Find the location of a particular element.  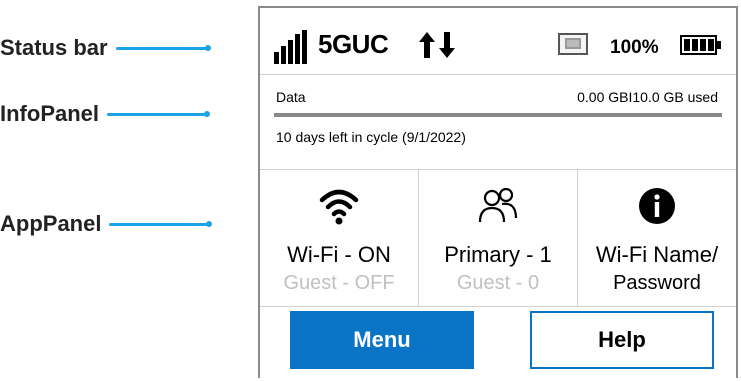

data-used: 0.00 GBI10.0 GB used is located at coordinates (647, 97).